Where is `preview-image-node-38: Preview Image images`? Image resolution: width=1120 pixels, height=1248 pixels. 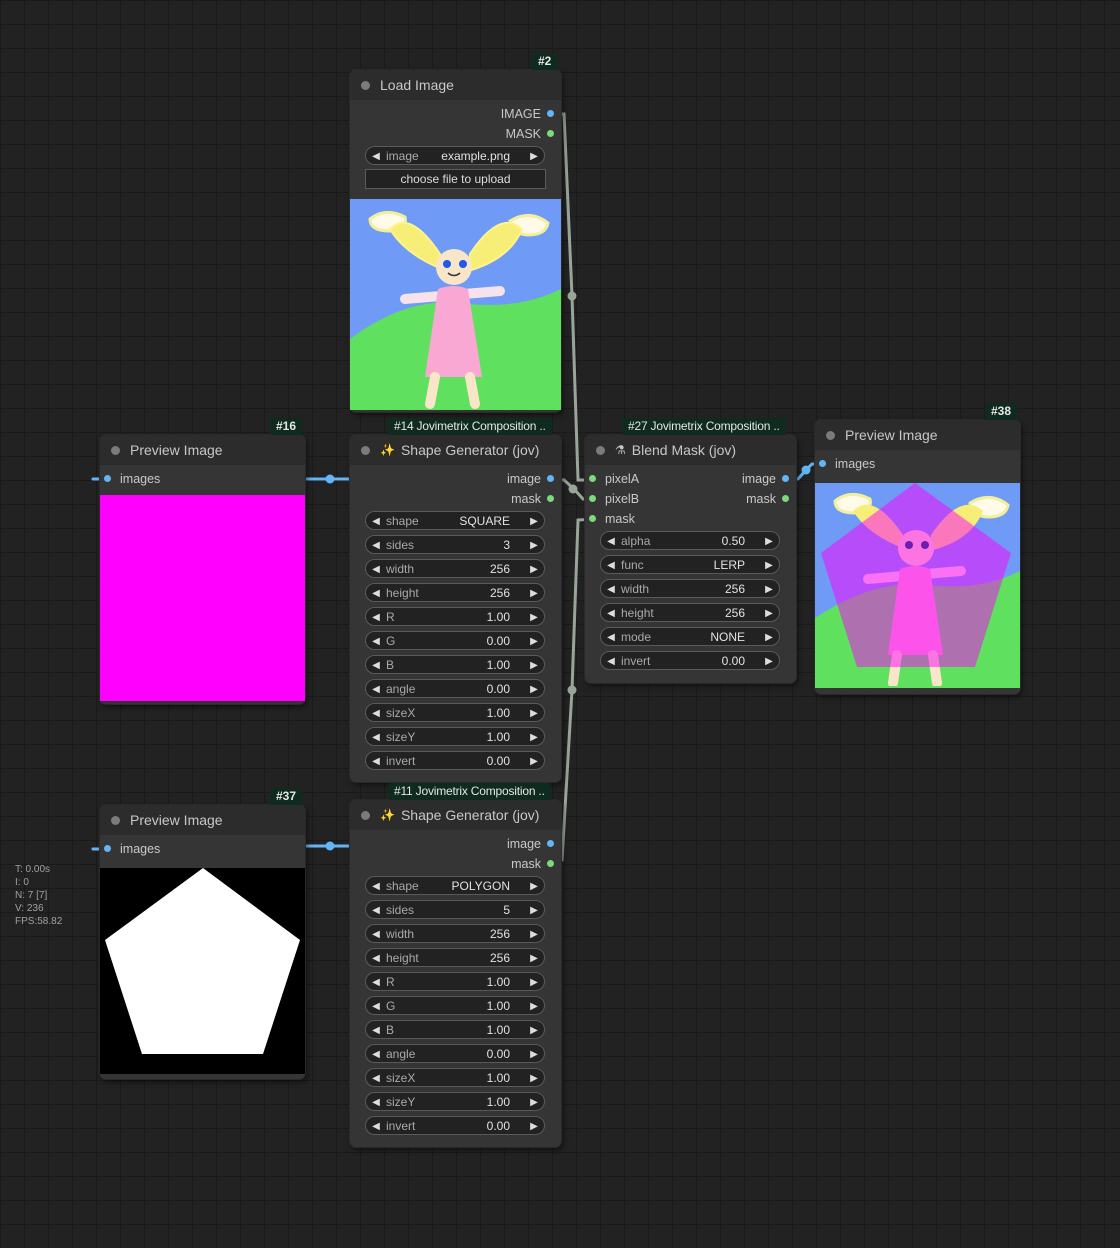 preview-image-node-38: Preview Image images is located at coordinates (917, 557).